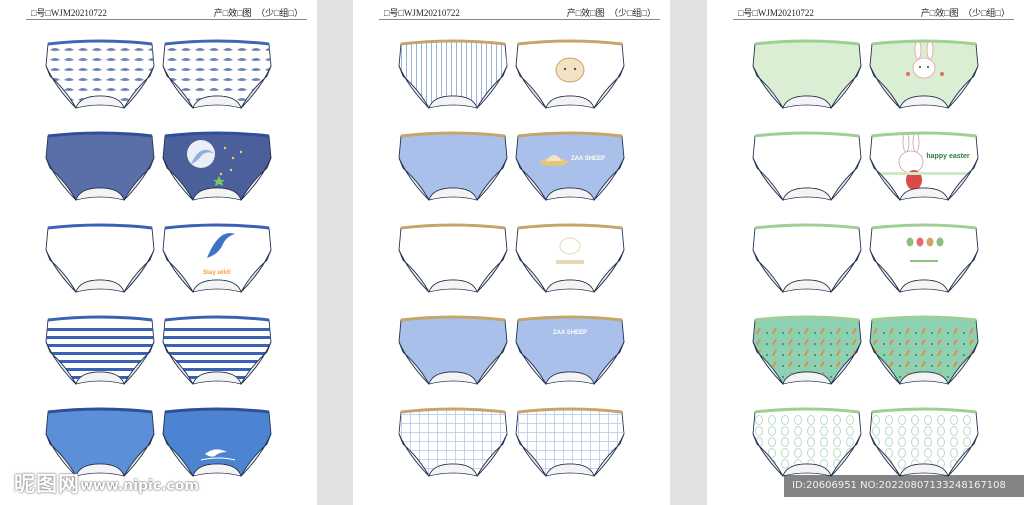 The image size is (1024, 505). I want to click on panty-print-text: Stay wild!, so click(217, 273).